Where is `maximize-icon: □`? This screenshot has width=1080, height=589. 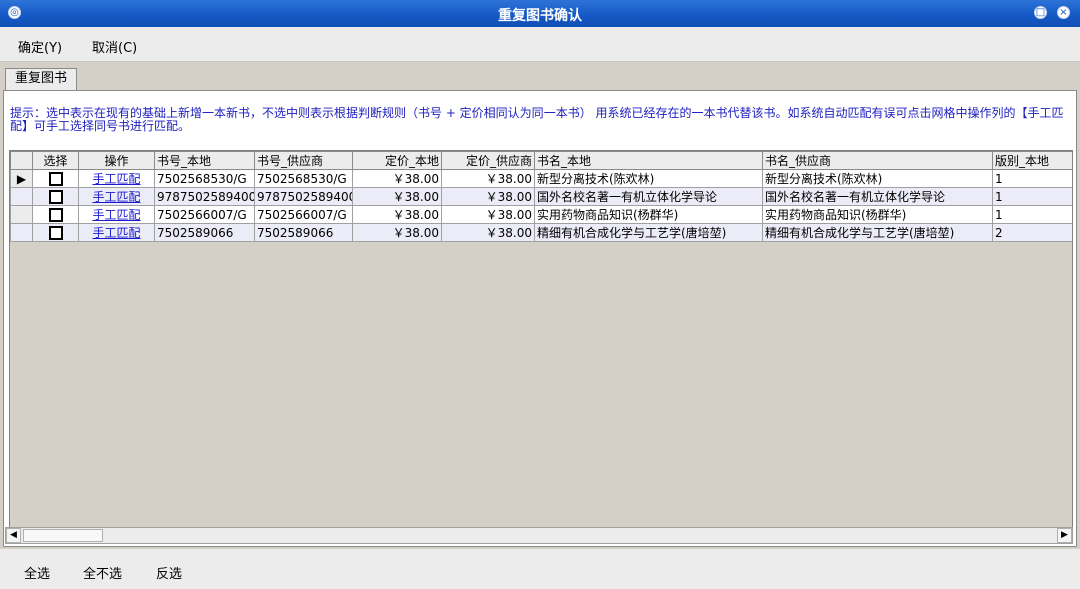 maximize-icon: □ is located at coordinates (1040, 12).